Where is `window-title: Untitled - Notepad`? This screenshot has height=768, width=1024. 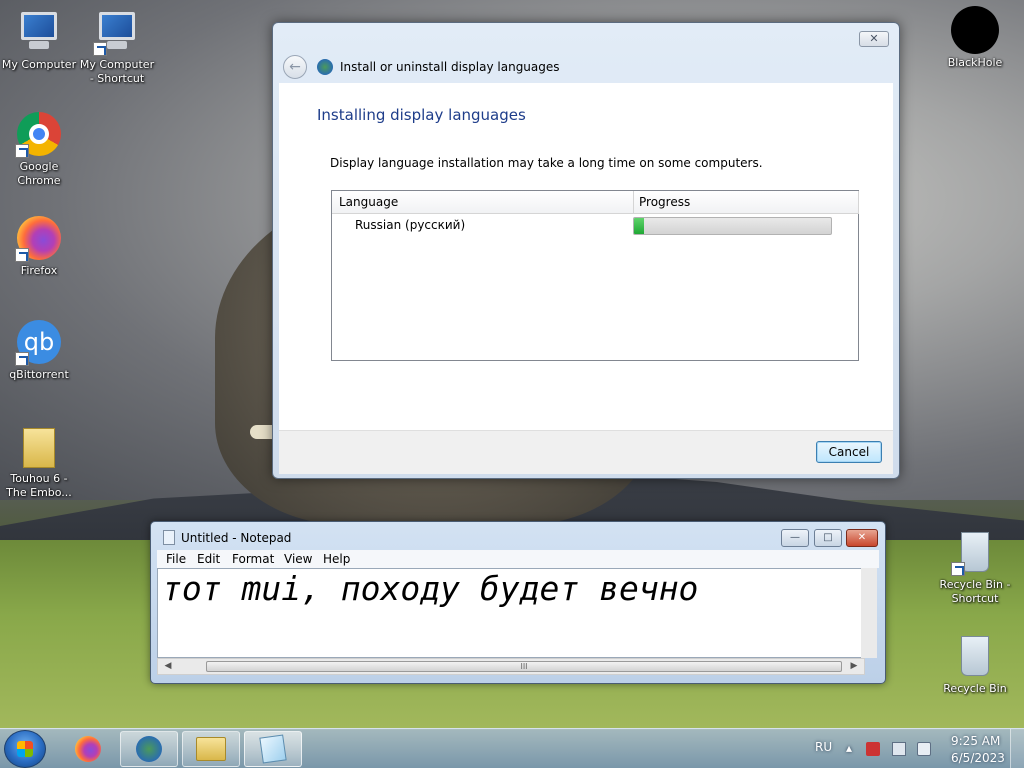 window-title: Untitled - Notepad is located at coordinates (236, 538).